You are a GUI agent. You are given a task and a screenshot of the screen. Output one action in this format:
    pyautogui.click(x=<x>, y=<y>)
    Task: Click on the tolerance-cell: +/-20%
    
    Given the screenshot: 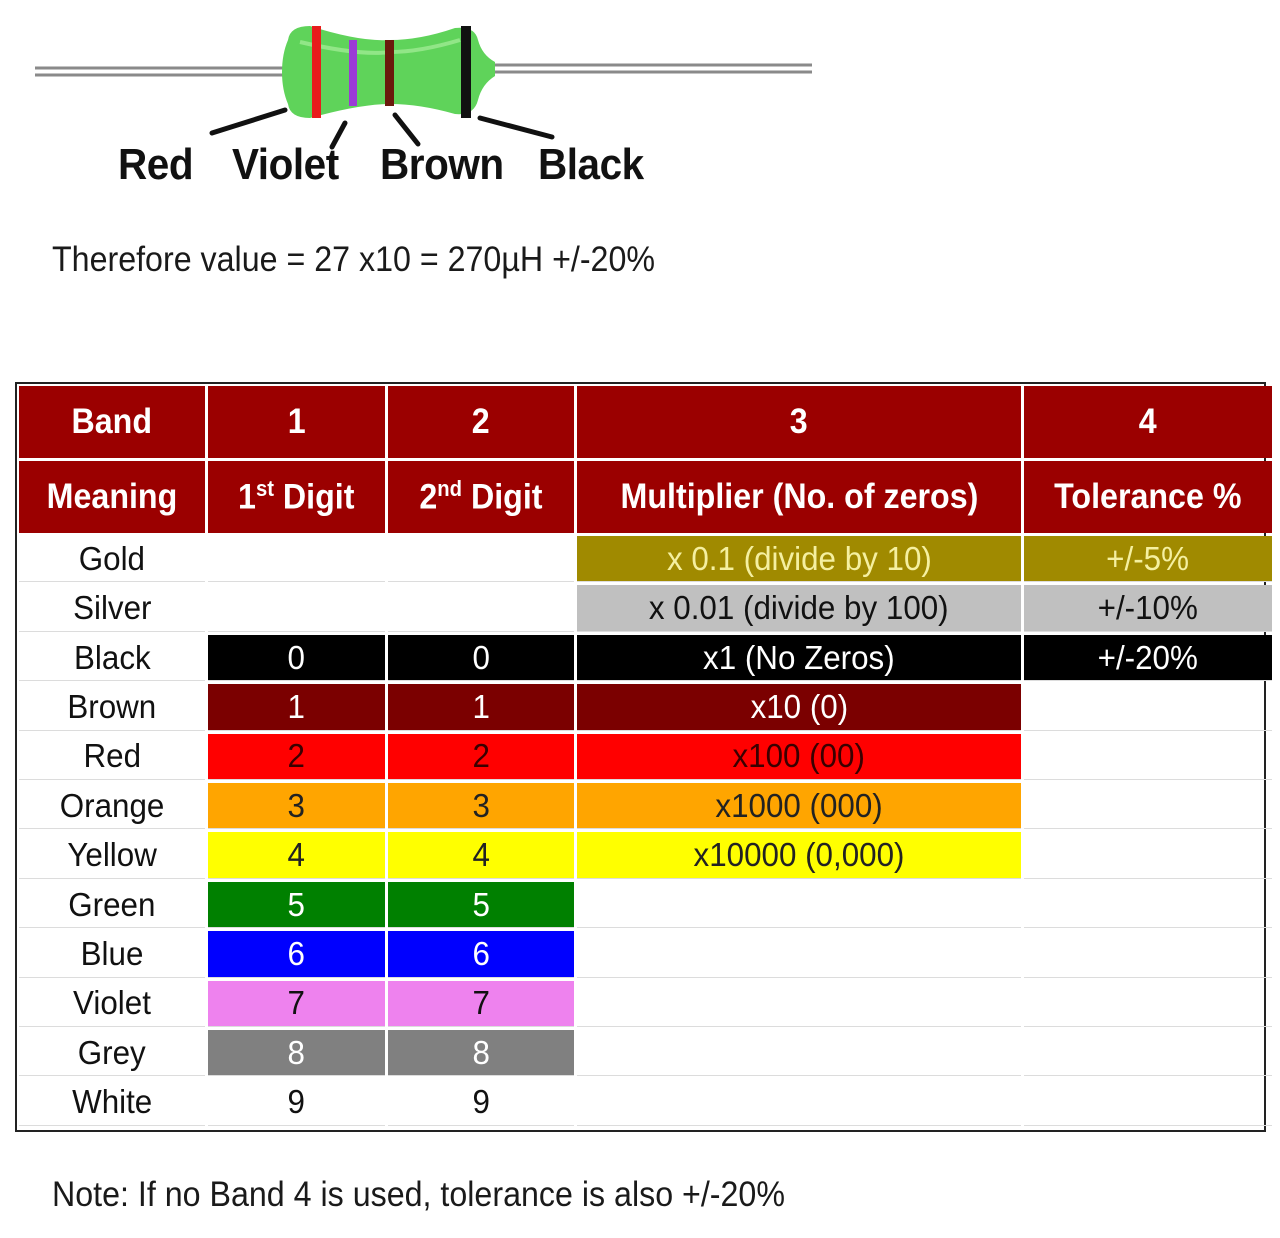 What is the action you would take?
    pyautogui.click(x=1148, y=658)
    